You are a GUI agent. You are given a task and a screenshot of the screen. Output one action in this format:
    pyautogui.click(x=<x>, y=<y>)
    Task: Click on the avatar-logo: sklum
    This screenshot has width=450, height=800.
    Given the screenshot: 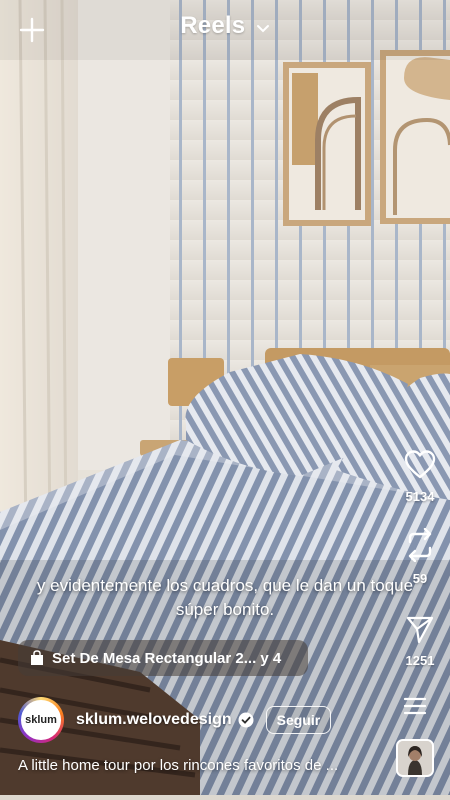 What is the action you would take?
    pyautogui.click(x=41, y=720)
    